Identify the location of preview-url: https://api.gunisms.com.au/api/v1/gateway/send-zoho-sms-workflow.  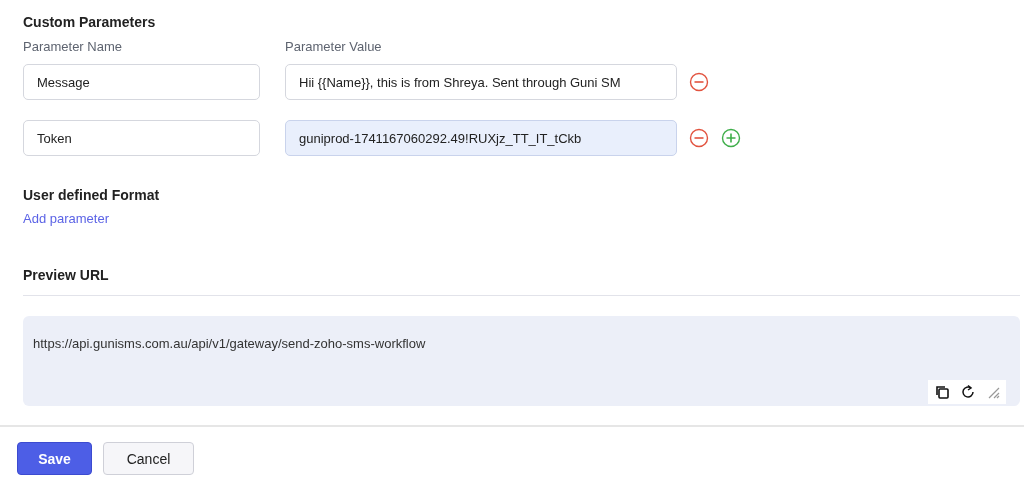
(229, 343).